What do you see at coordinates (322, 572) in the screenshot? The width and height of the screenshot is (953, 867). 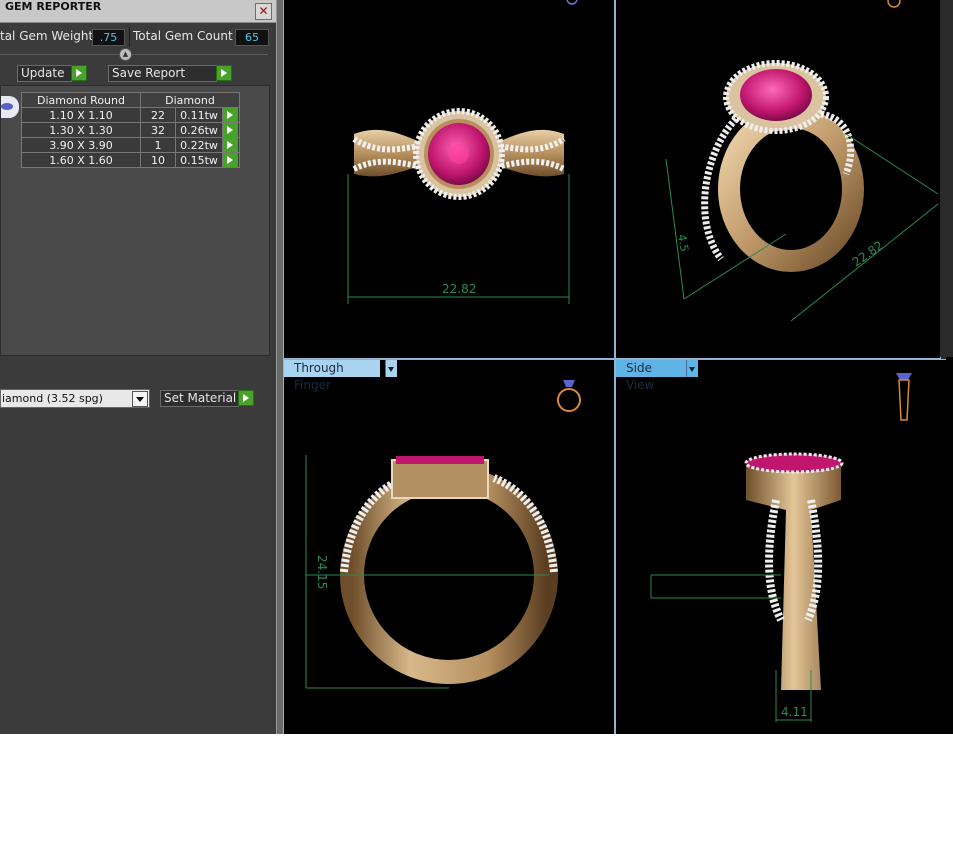 I see `dimension-label: 24.15` at bounding box center [322, 572].